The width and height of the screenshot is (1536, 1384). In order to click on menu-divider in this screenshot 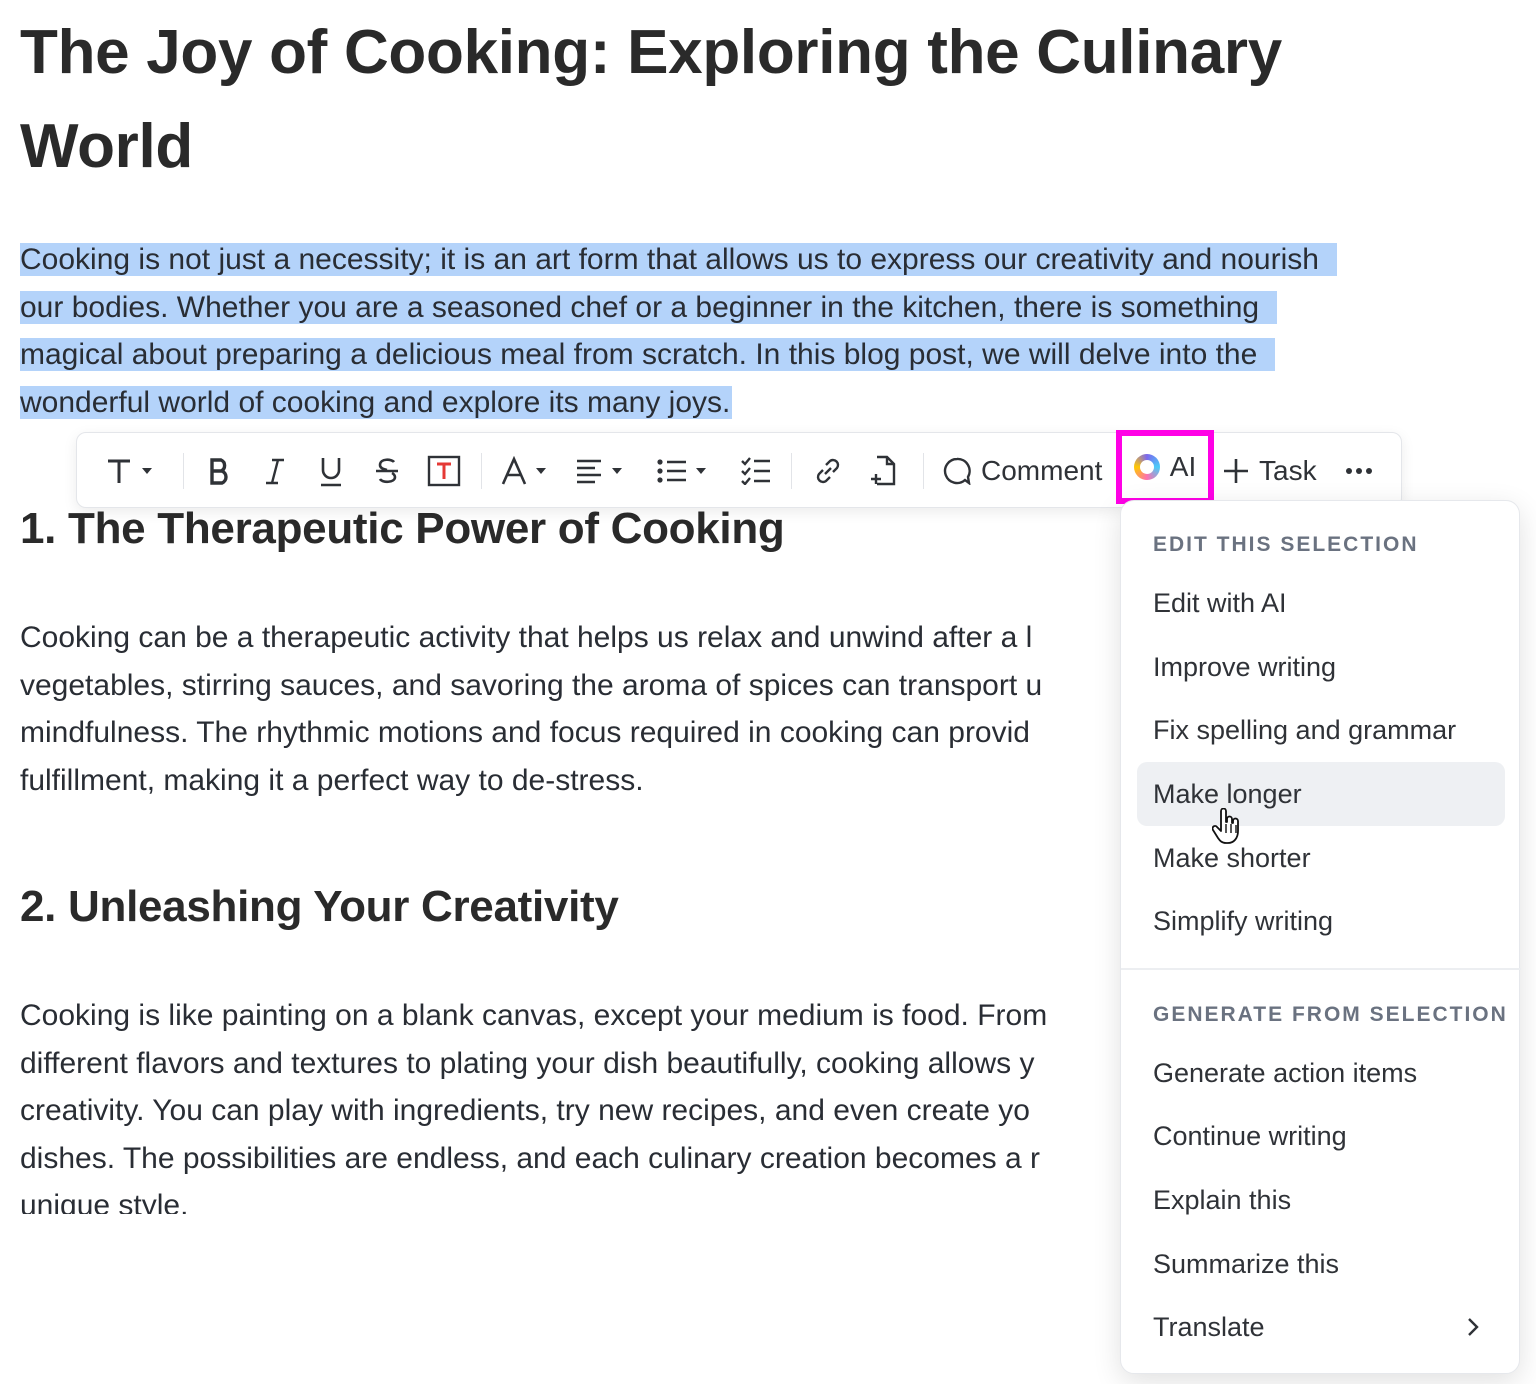, I will do `click(1321, 969)`.